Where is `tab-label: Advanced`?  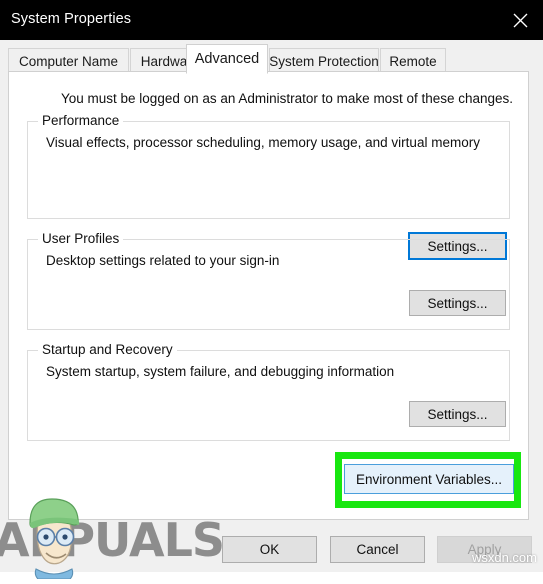
tab-label: Advanced is located at coordinates (227, 59).